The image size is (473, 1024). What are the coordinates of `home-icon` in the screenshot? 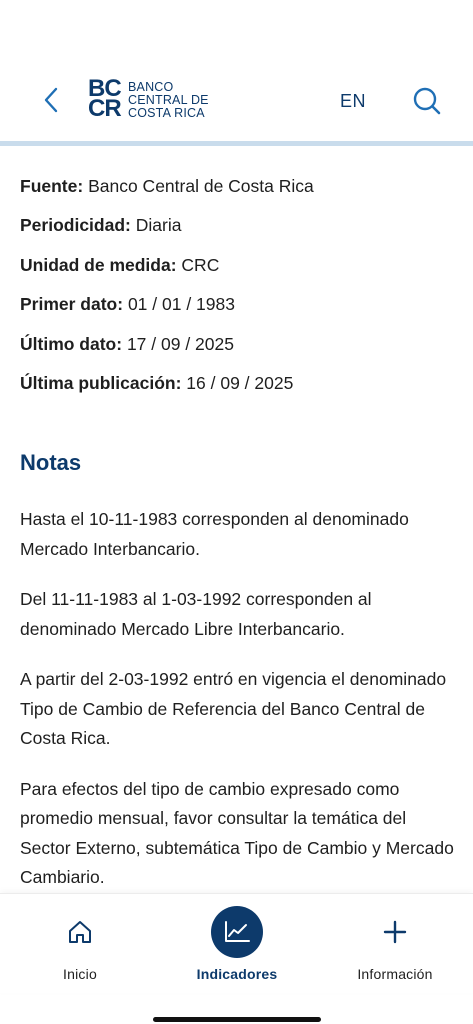 It's located at (80, 932).